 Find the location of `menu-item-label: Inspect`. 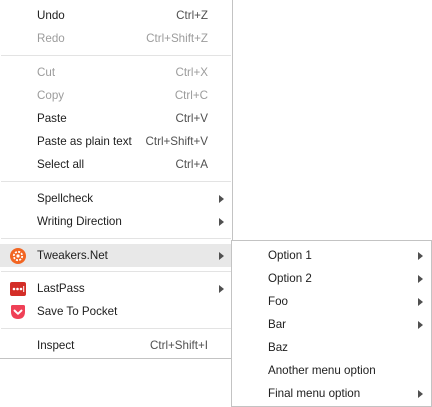

menu-item-label: Inspect is located at coordinates (56, 345).